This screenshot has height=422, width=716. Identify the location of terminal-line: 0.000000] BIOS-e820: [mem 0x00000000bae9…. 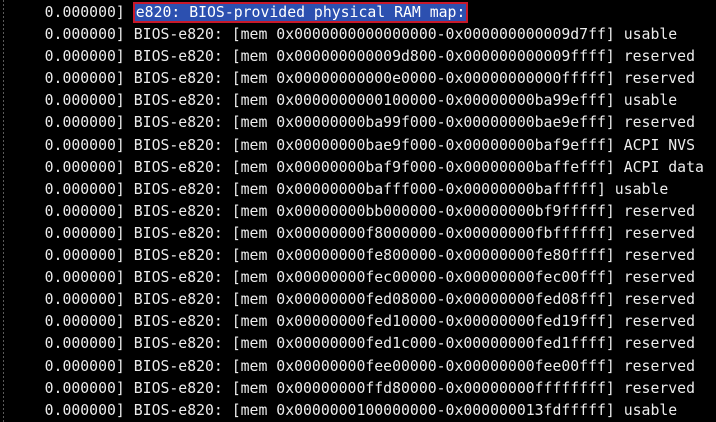
(358, 146).